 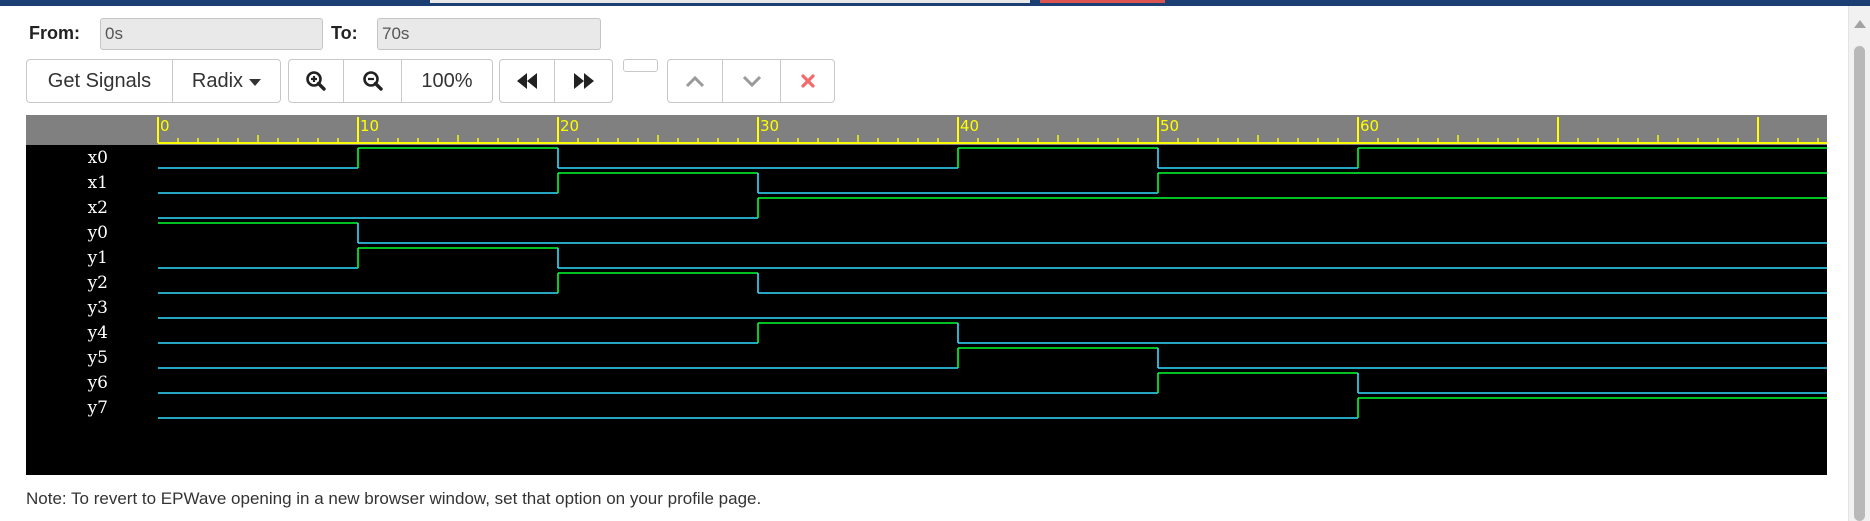 I want to click on time-label: 10, so click(x=369, y=126).